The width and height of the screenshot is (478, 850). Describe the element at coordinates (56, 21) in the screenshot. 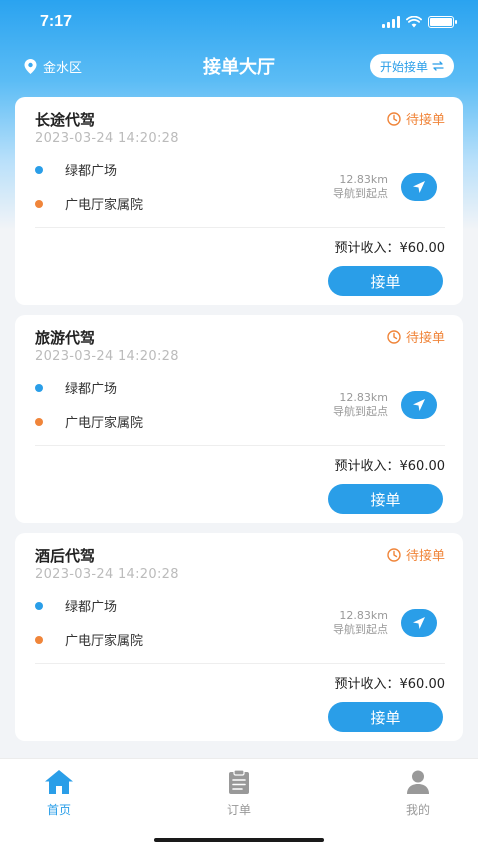

I see `status-time: 7:17` at that location.